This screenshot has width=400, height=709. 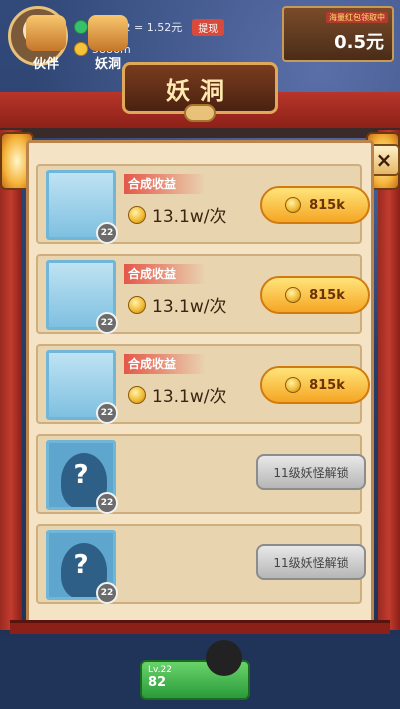 I want to click on page-title: 妖洞, so click(x=200, y=90).